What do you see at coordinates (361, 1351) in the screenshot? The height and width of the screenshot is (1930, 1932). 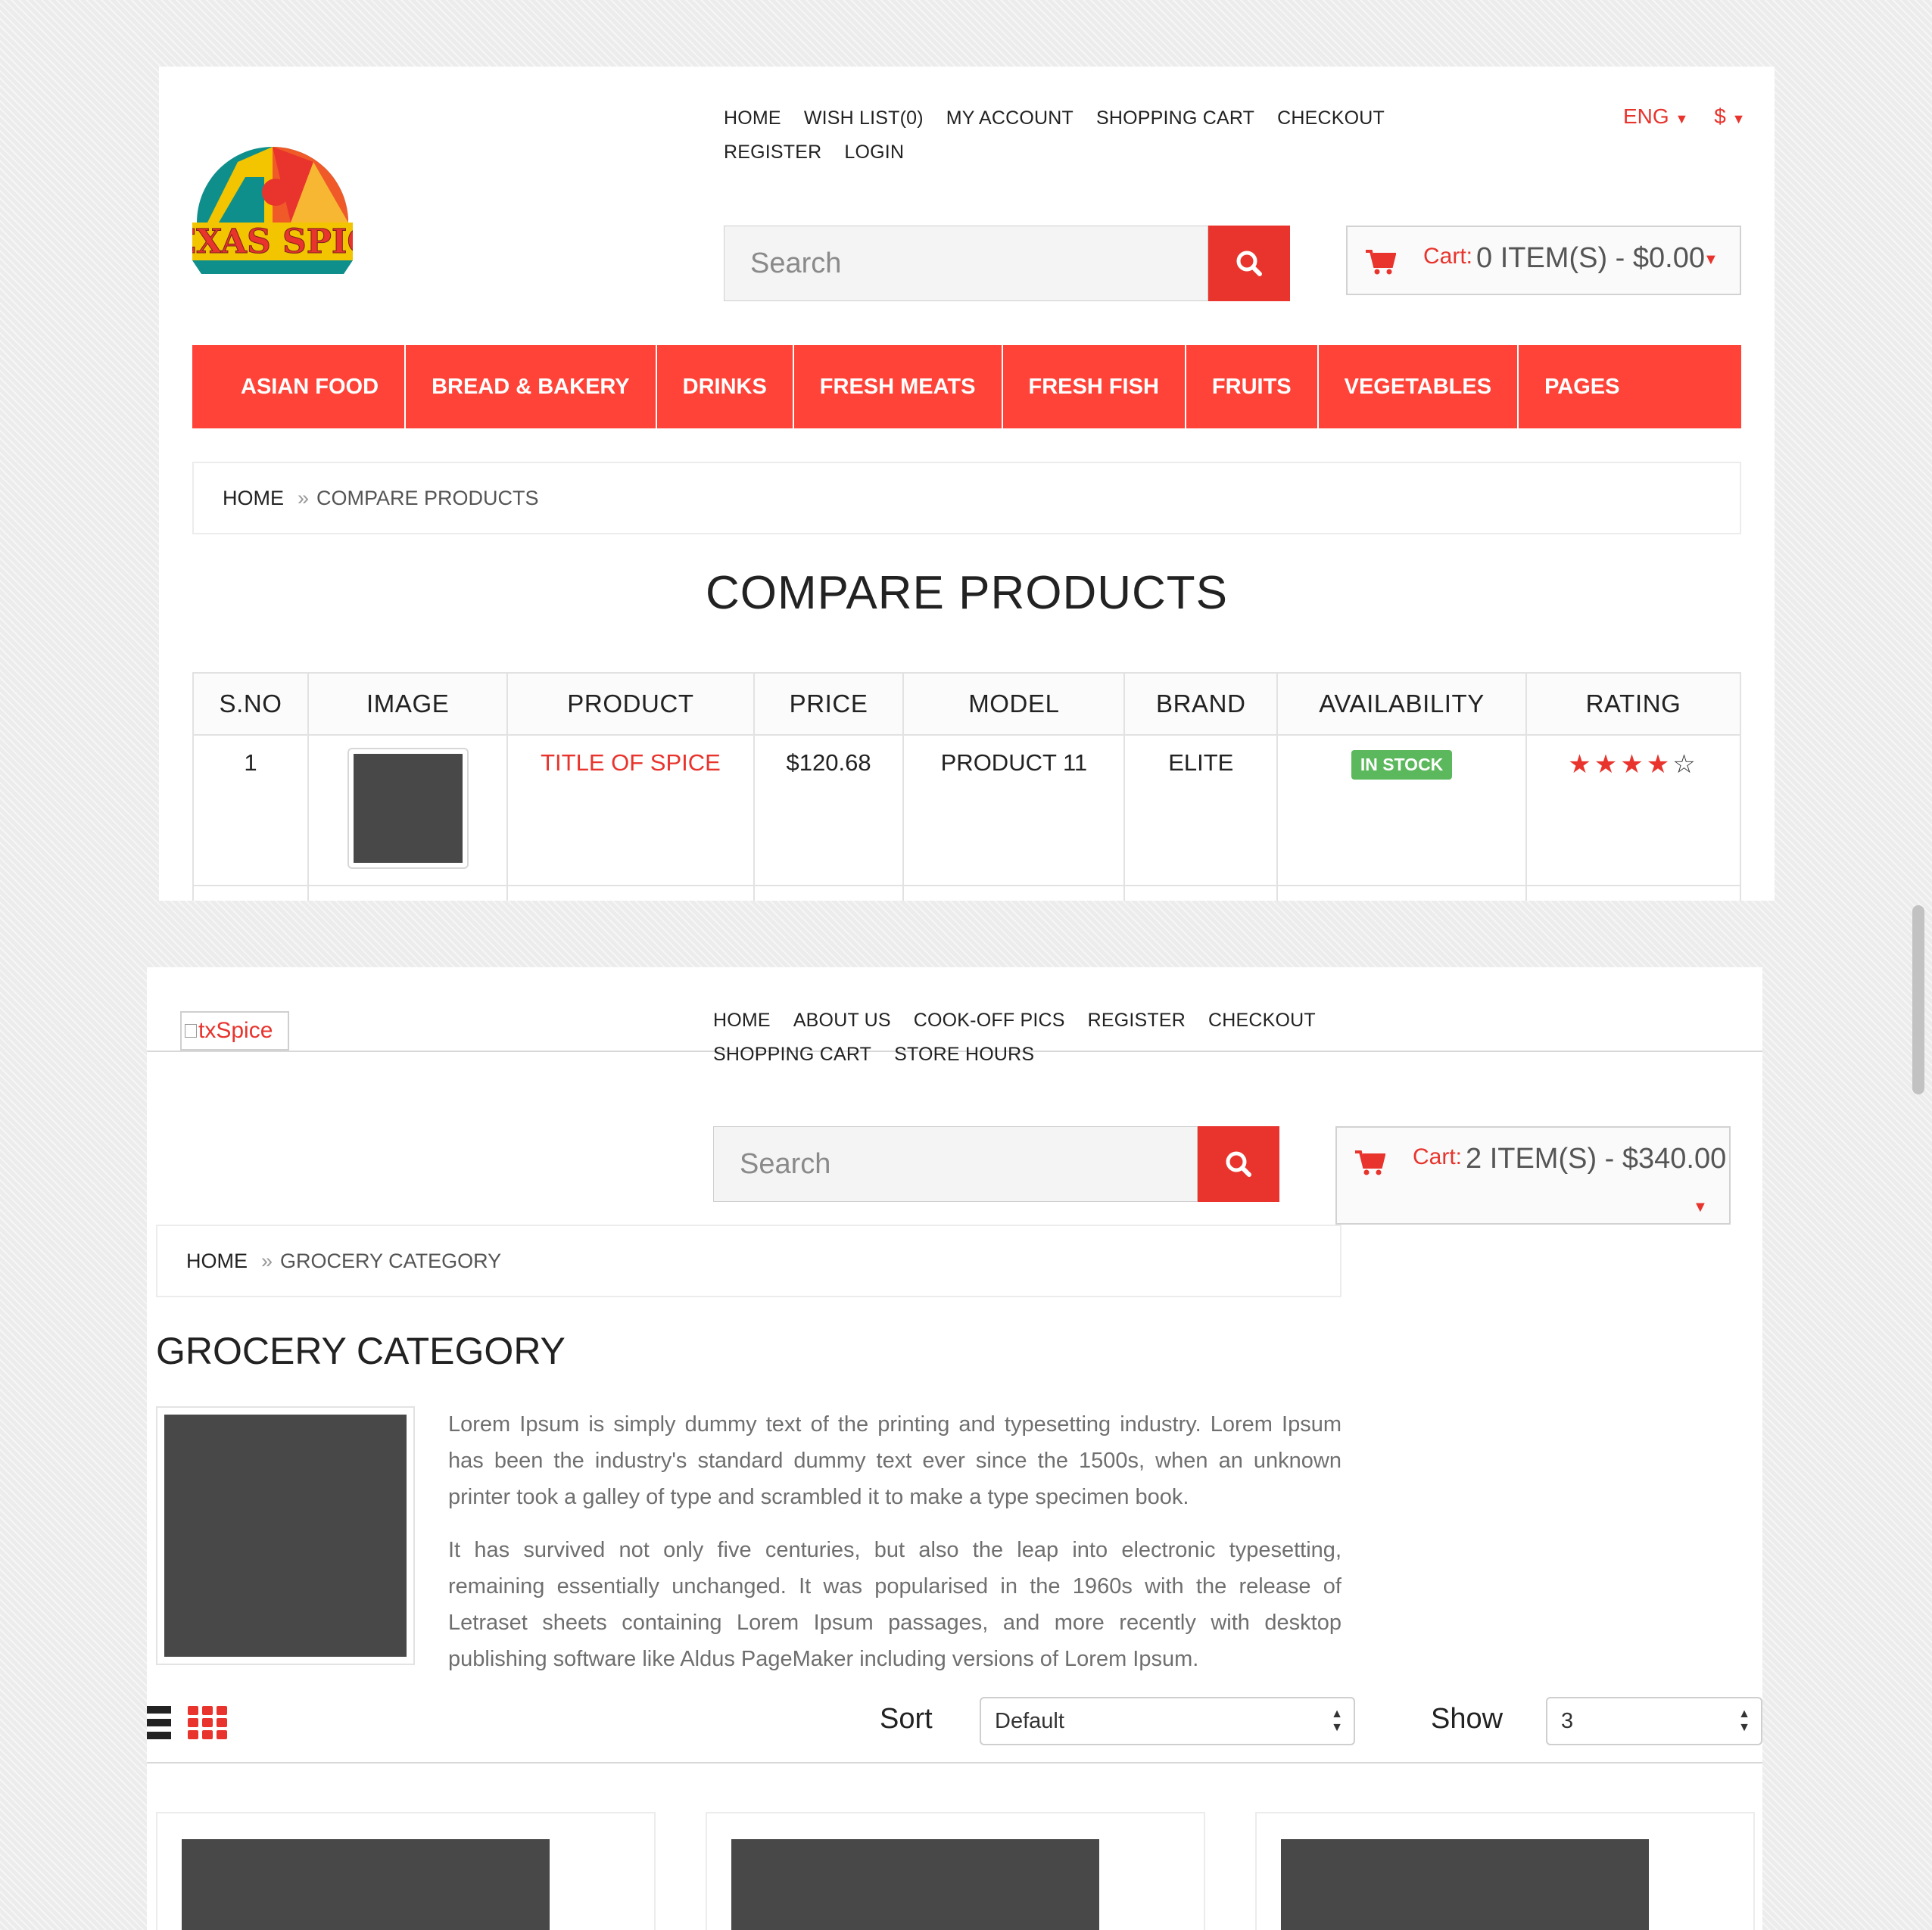 I see `page-title: GROCERY CATEGORY` at bounding box center [361, 1351].